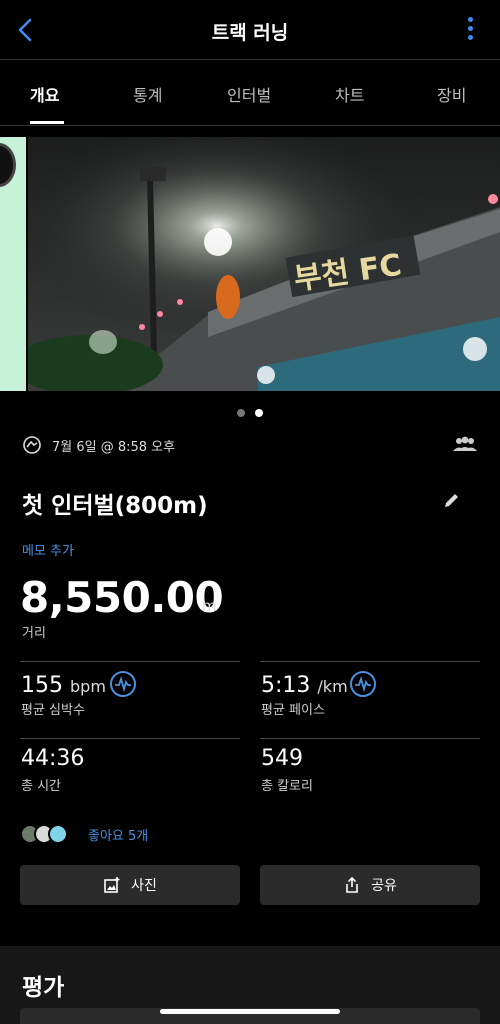 Image resolution: width=500 pixels, height=1024 pixels. What do you see at coordinates (241, 413) in the screenshot?
I see `pager-dot` at bounding box center [241, 413].